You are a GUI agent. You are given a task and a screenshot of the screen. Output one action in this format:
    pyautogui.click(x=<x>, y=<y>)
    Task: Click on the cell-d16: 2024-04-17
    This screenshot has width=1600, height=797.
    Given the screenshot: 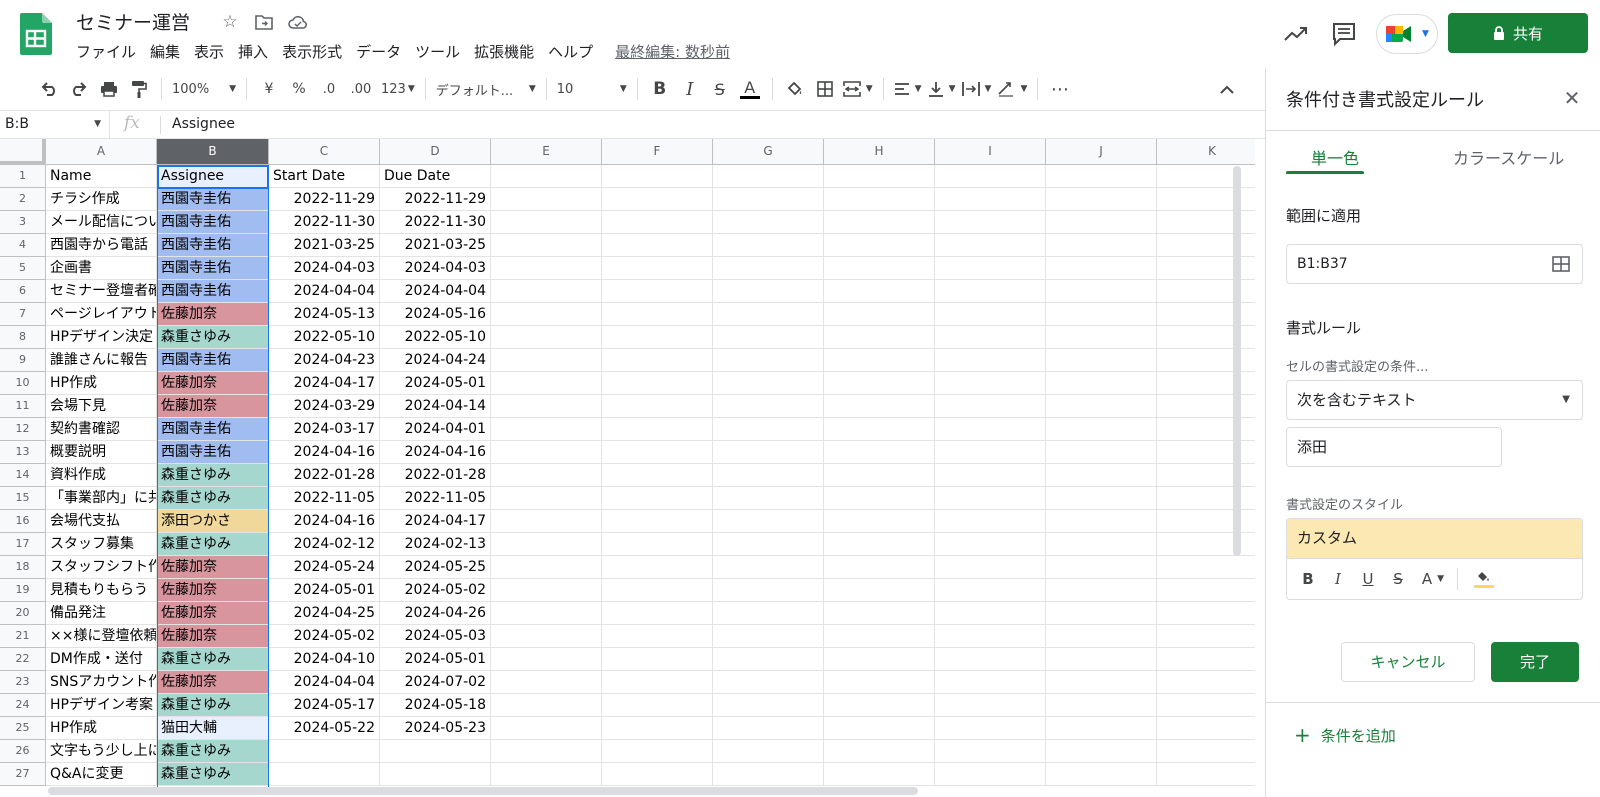 What is the action you would take?
    pyautogui.click(x=435, y=521)
    